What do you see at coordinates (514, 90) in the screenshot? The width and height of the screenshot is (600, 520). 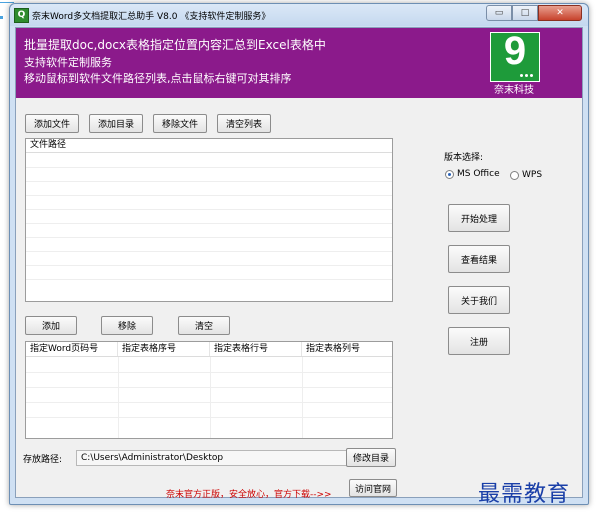 I see `logo-caption: 奈末科技` at bounding box center [514, 90].